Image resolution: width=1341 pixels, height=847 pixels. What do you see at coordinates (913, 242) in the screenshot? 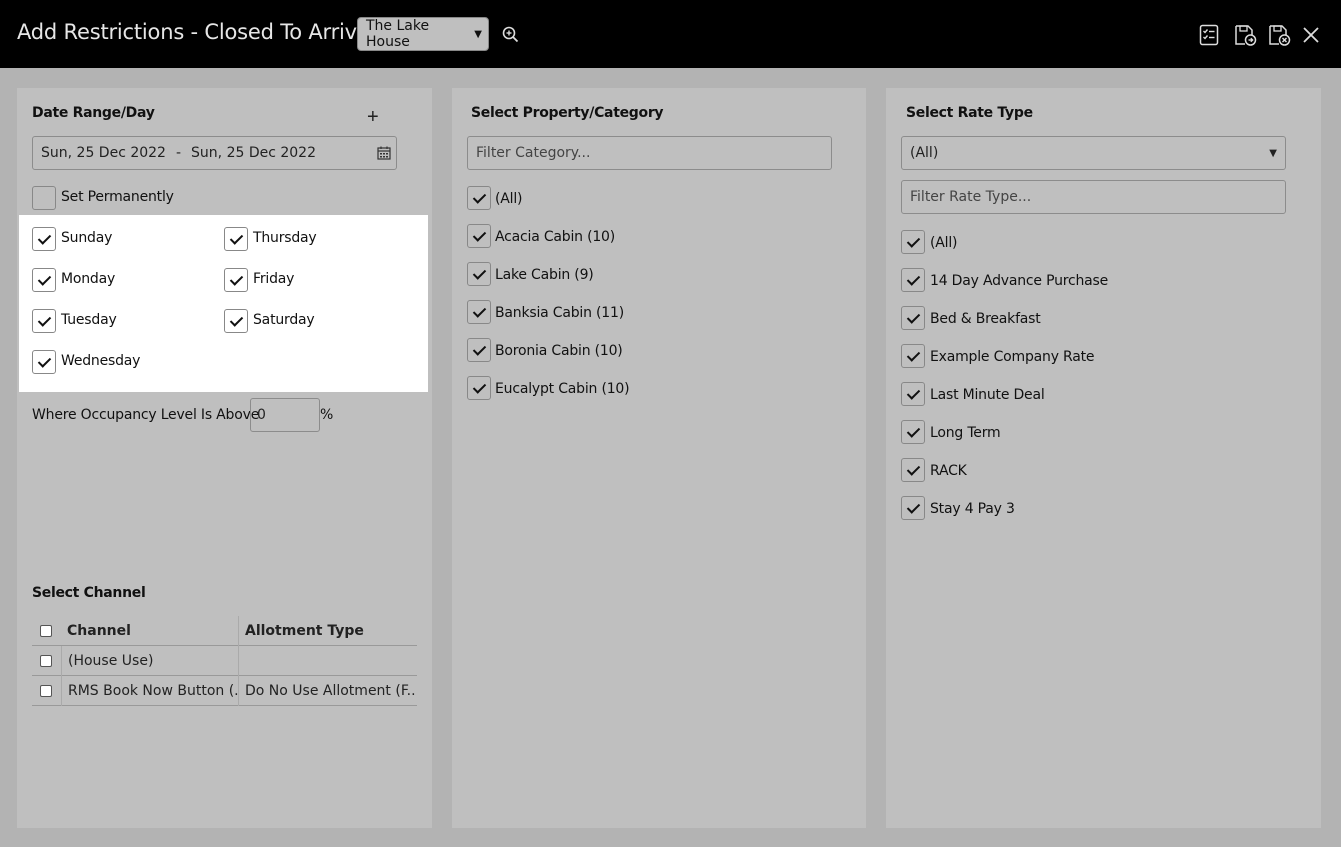
I see `rate-checkbox-all` at bounding box center [913, 242].